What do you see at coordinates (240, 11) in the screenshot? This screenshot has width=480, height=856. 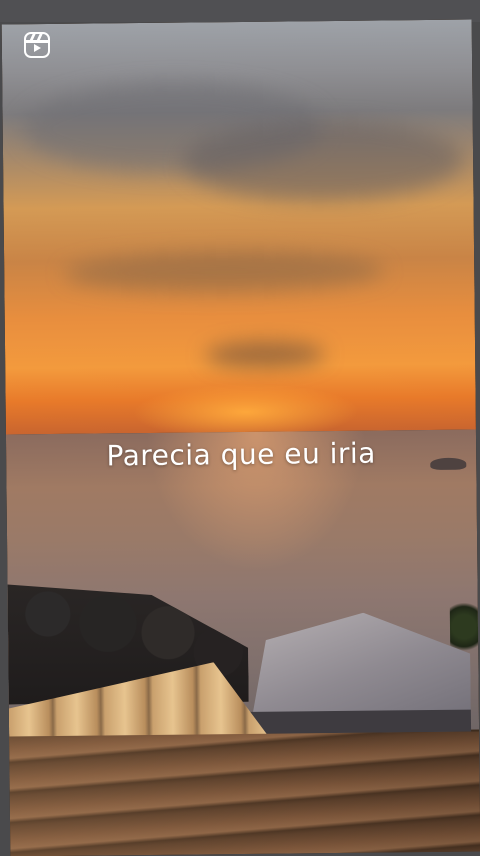 I see `top-band` at bounding box center [240, 11].